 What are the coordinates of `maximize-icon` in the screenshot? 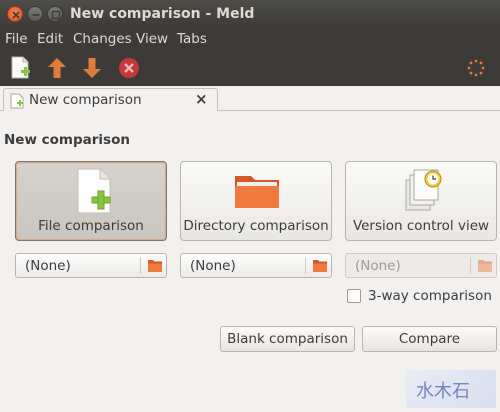 It's located at (56, 15).